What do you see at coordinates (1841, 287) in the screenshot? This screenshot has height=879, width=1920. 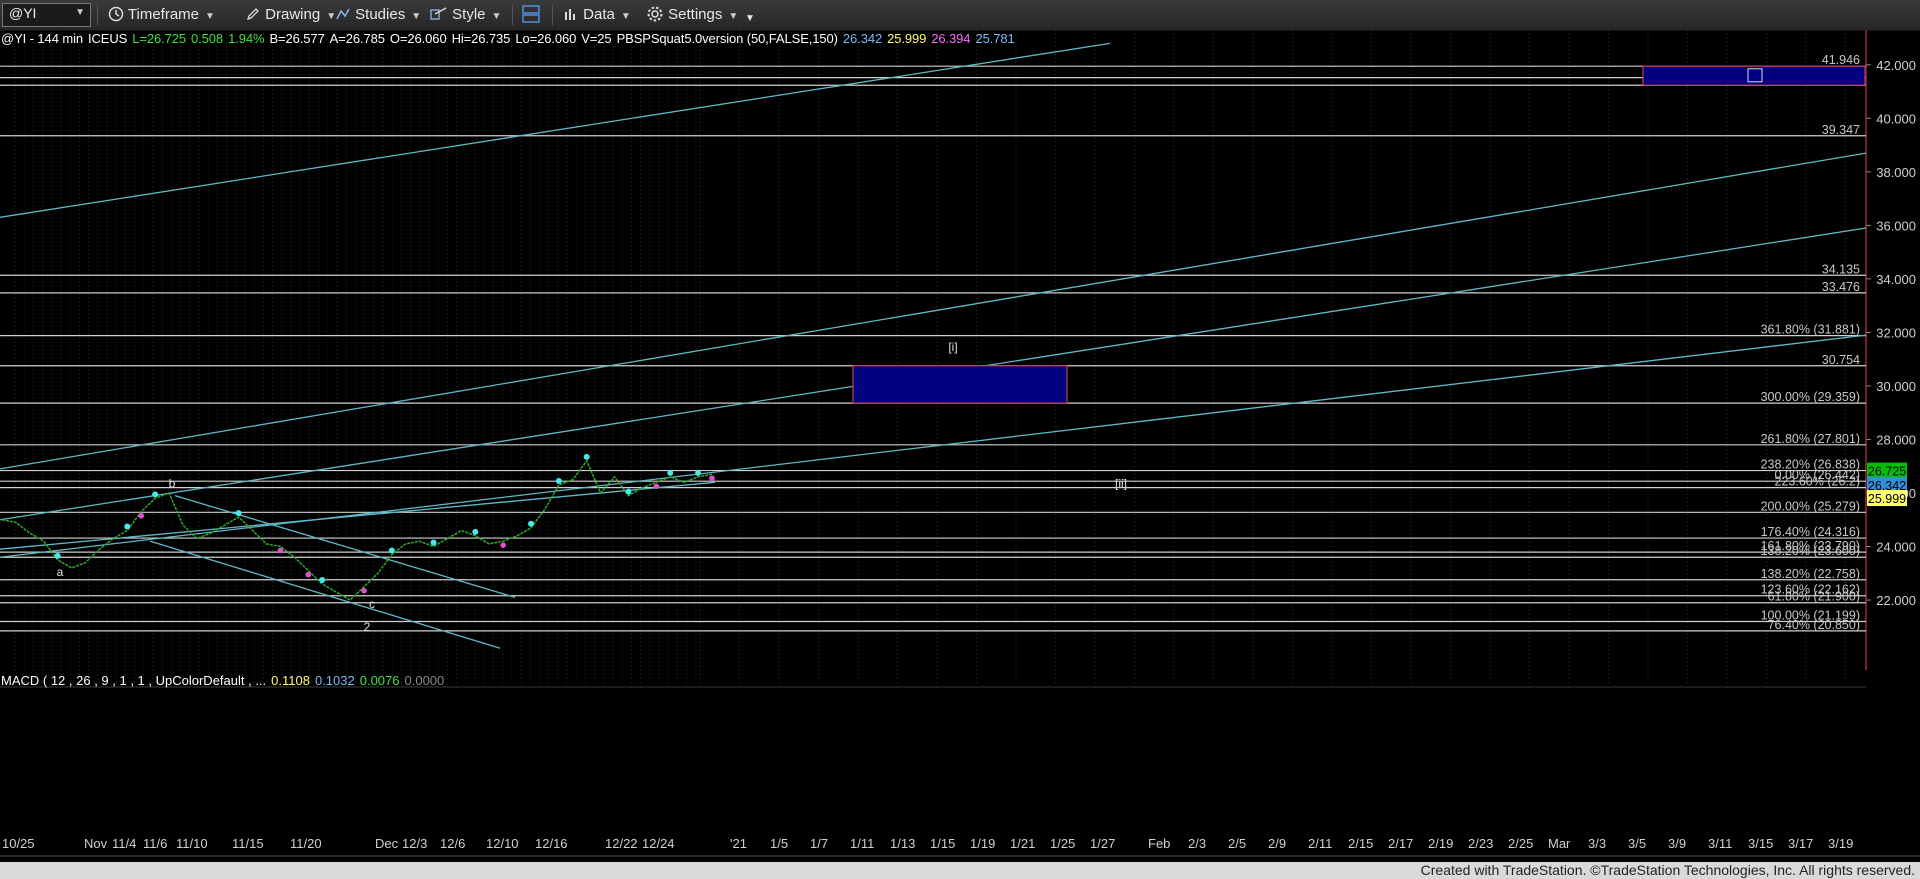 I see `level-label: 33.476` at bounding box center [1841, 287].